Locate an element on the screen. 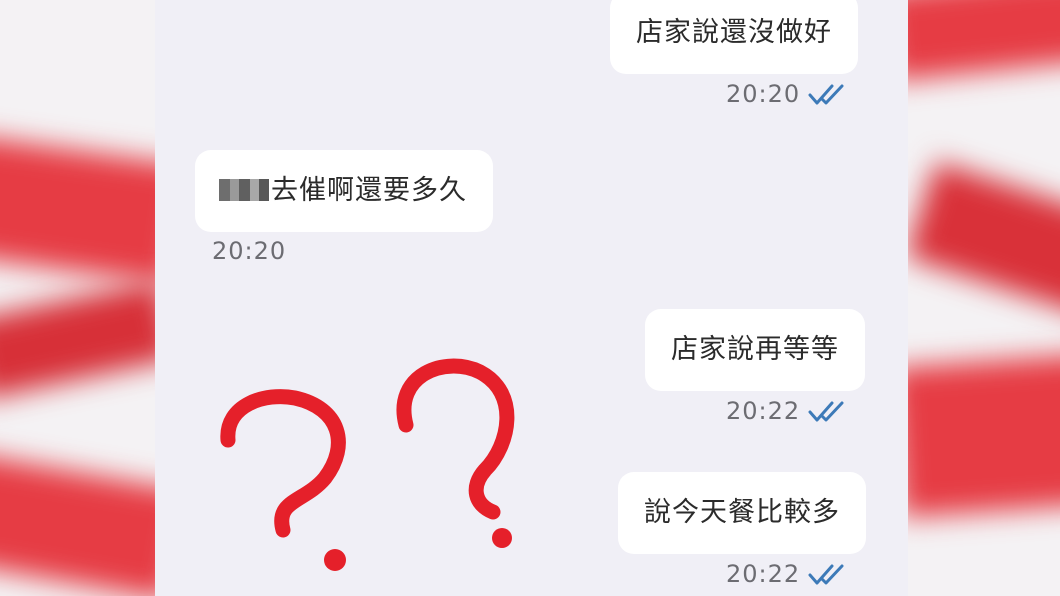 This screenshot has width=1060, height=596. blurred-background-right is located at coordinates (983, 298).